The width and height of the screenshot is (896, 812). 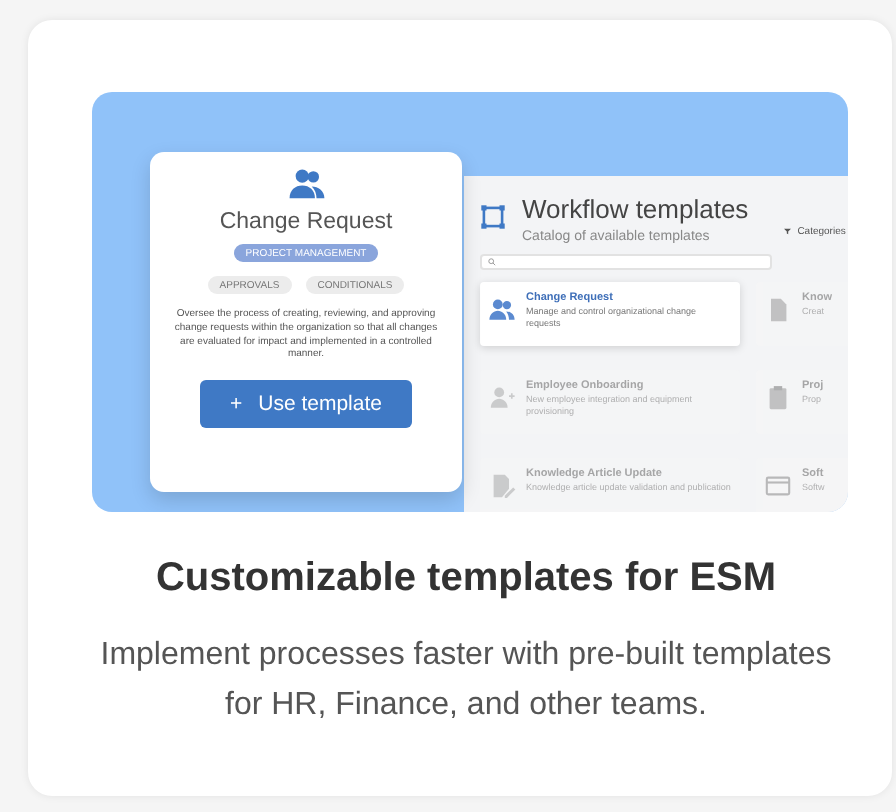 What do you see at coordinates (466, 681) in the screenshot?
I see `feature-description: Implement processes faster with pre-built templates for HR, Finance, and other teams.` at bounding box center [466, 681].